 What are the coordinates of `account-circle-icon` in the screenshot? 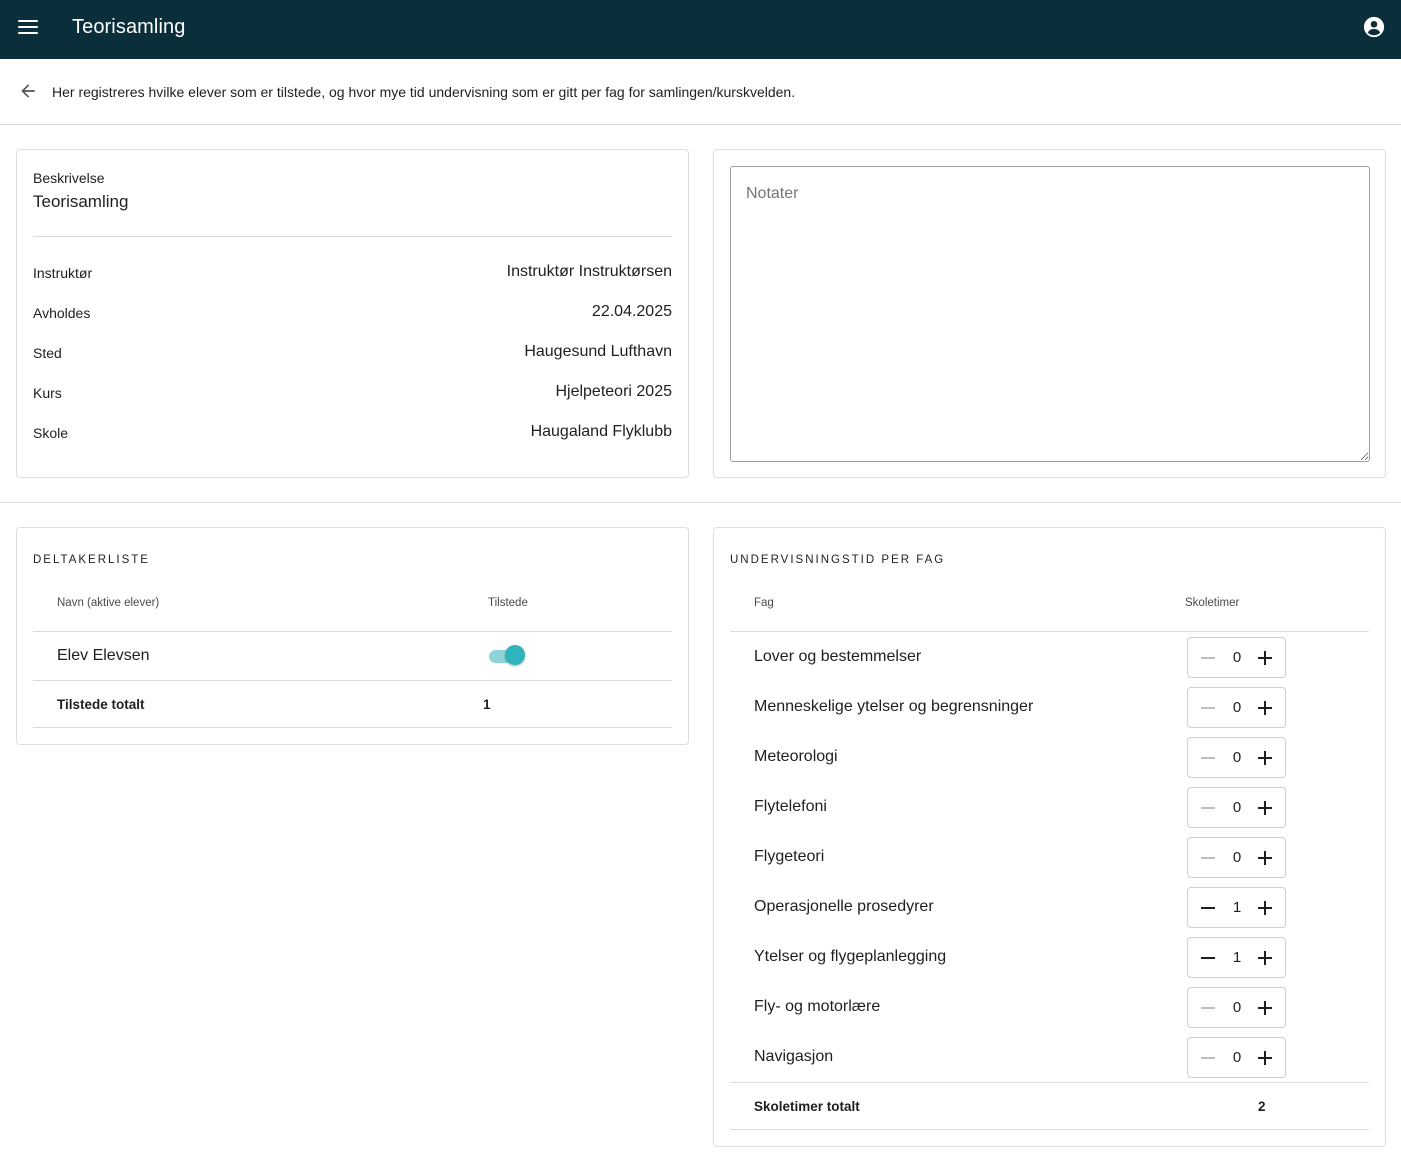 It's located at (1374, 27).